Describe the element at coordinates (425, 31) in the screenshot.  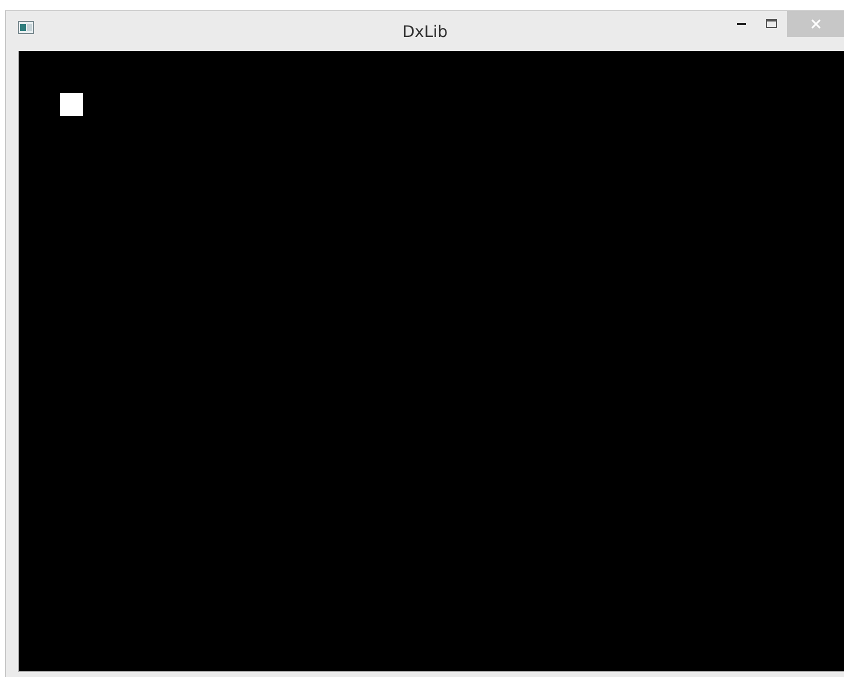
I see `window-title: DxLib` at that location.